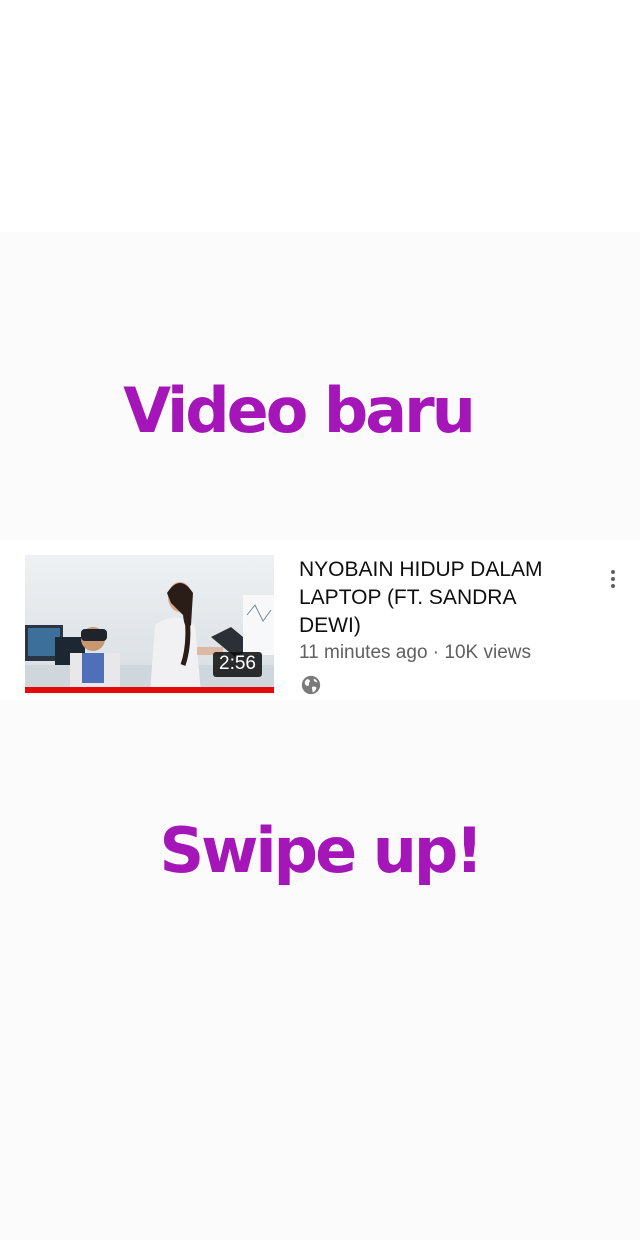 The height and width of the screenshot is (1240, 640). What do you see at coordinates (149, 624) in the screenshot?
I see `video-thumbnail: 2:56` at bounding box center [149, 624].